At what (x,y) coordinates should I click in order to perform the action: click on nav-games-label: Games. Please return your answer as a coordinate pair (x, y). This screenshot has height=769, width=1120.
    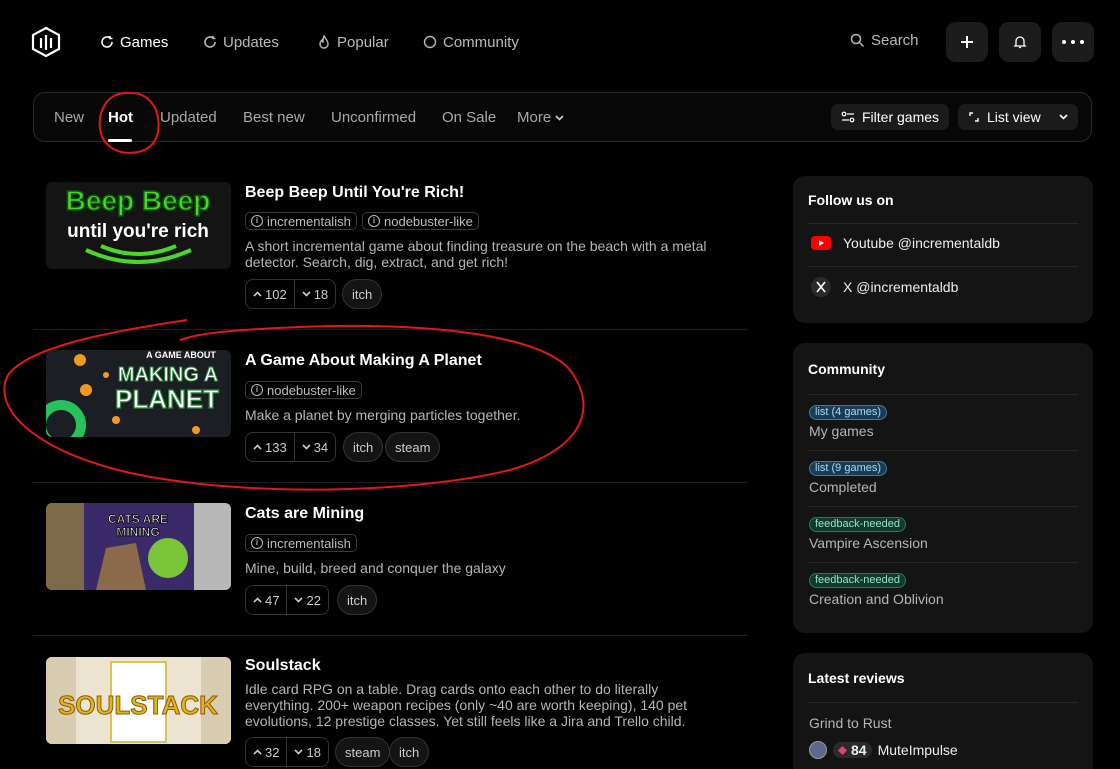
    Looking at the image, I should click on (144, 42).